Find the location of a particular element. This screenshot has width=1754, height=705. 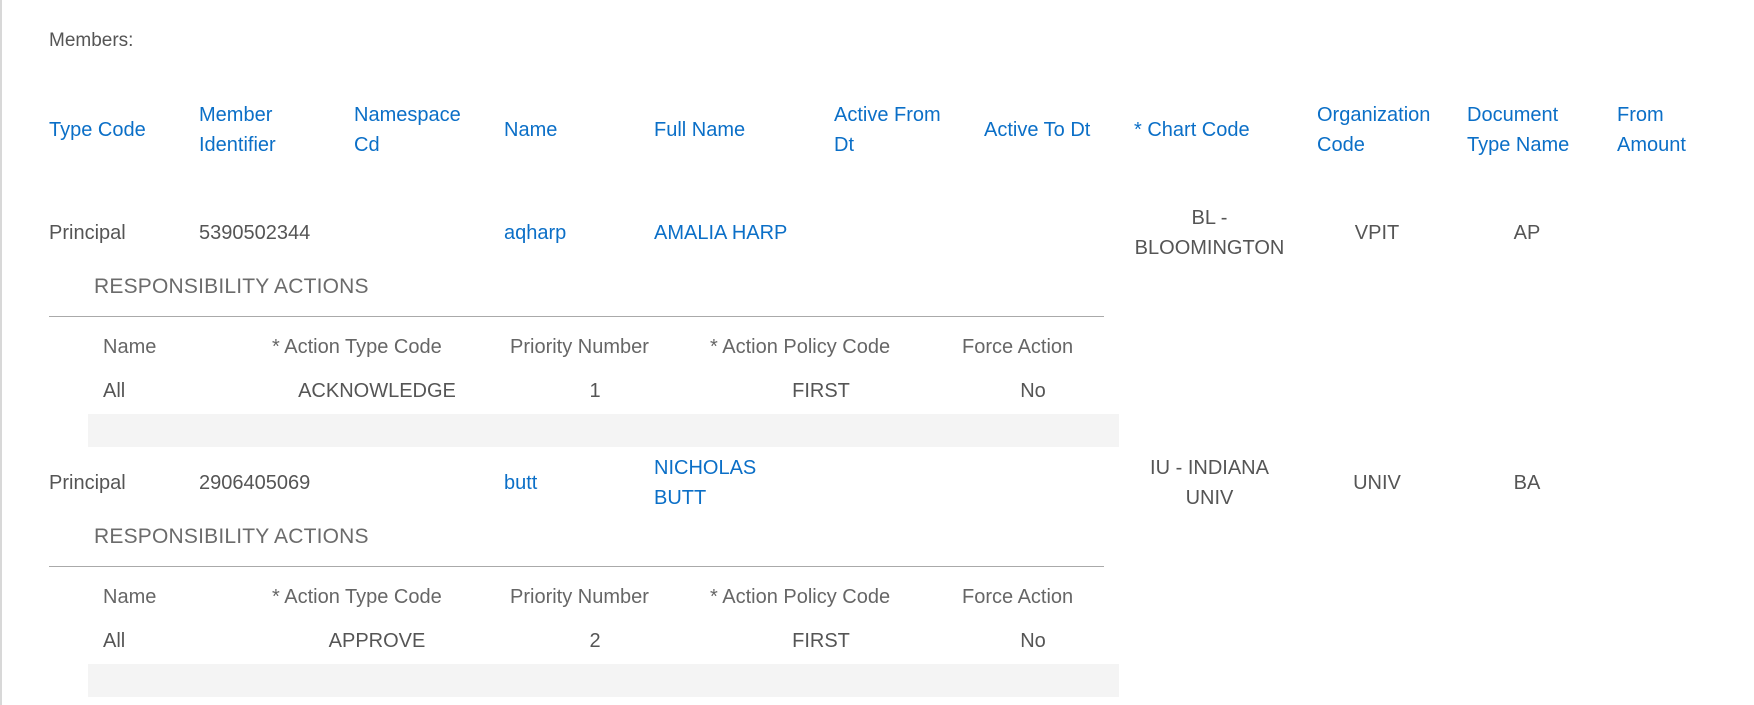

column-header-organization-code: Organization Code is located at coordinates (1373, 130).